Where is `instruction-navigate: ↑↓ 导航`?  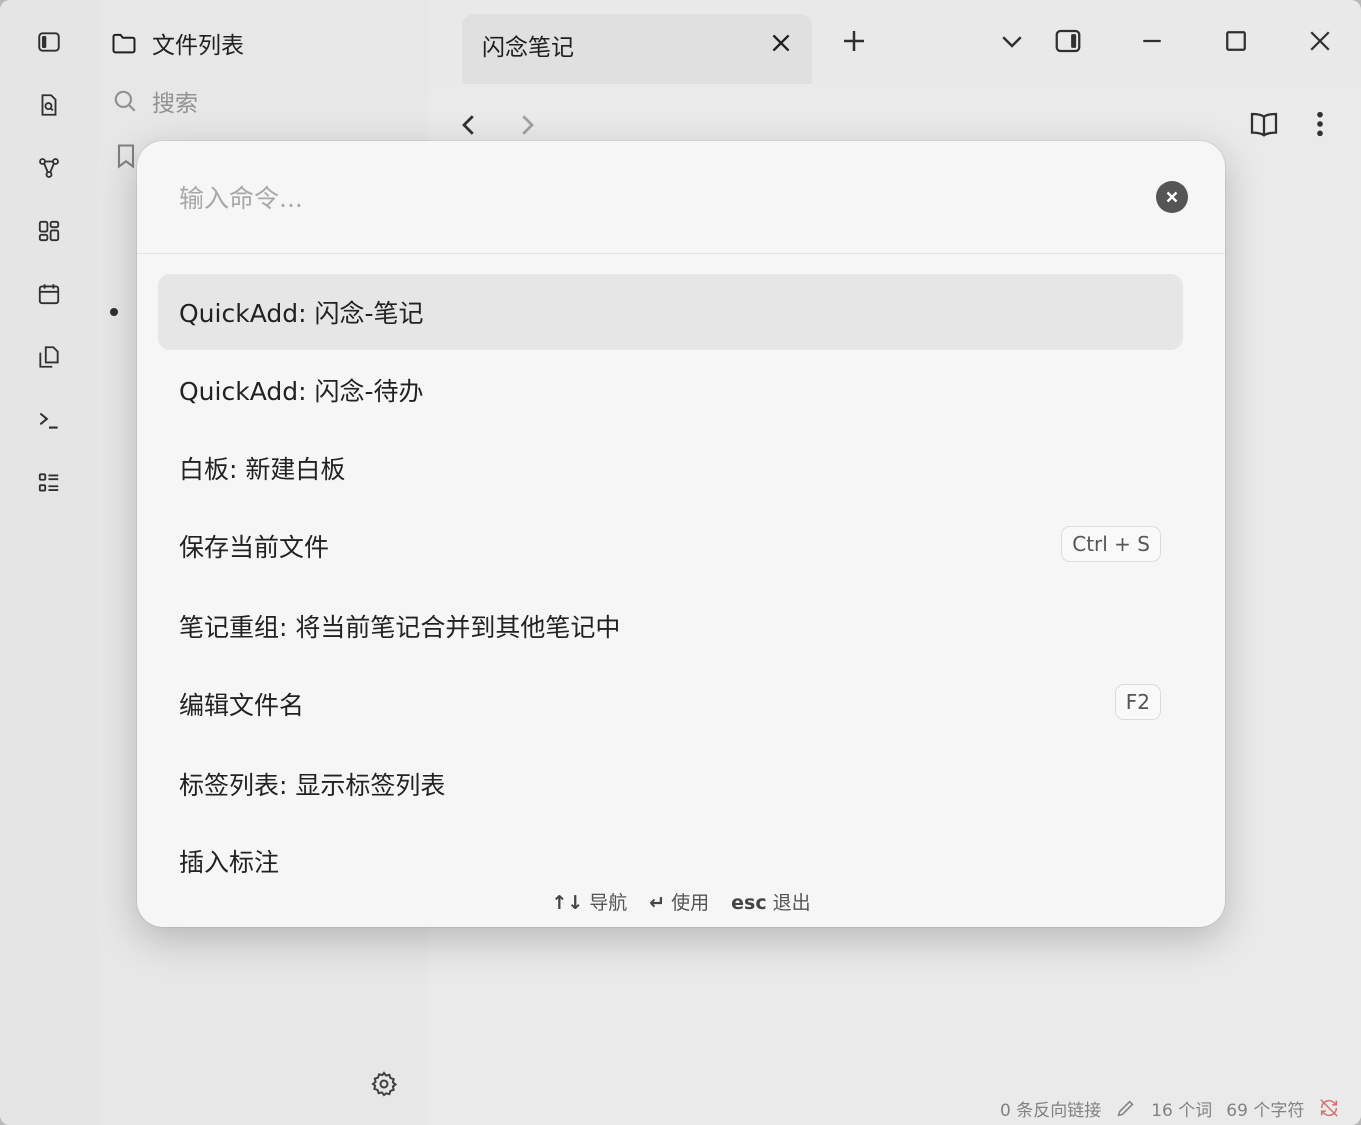 instruction-navigate: ↑↓ 导航 is located at coordinates (589, 901).